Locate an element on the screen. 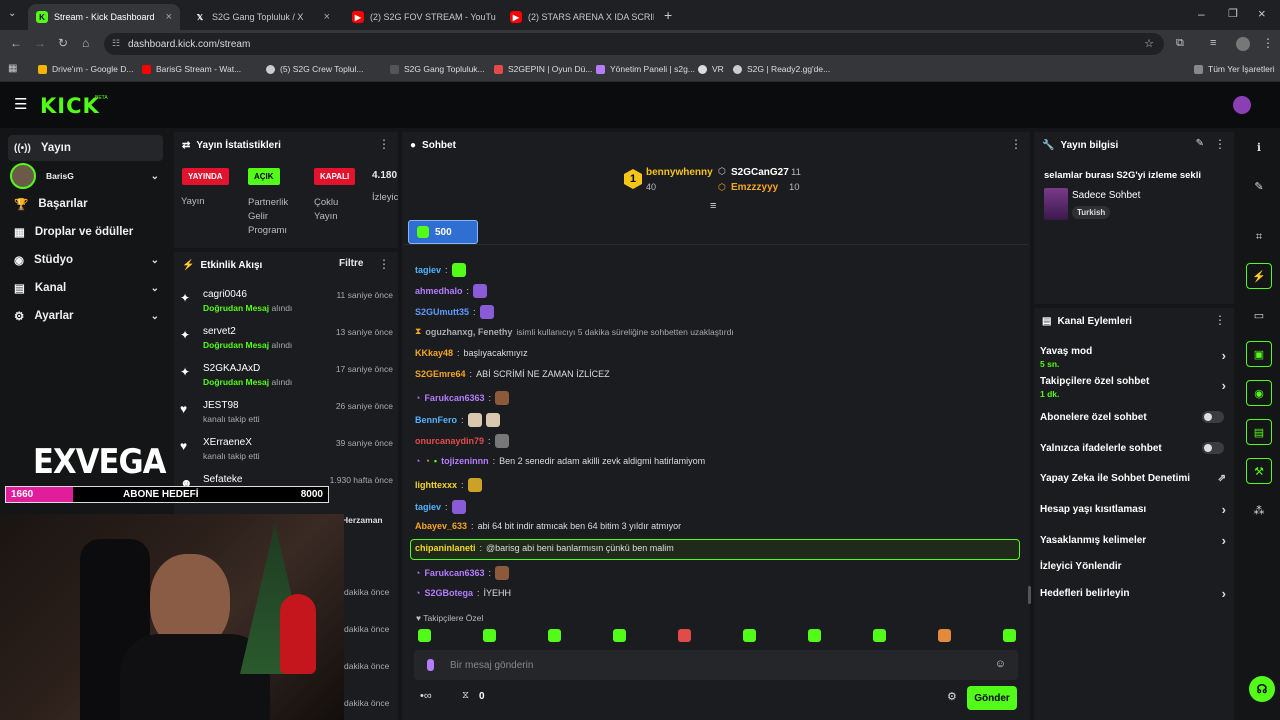 The width and height of the screenshot is (1280, 720). lightning-rail-icon: ⚡ is located at coordinates (1259, 276).